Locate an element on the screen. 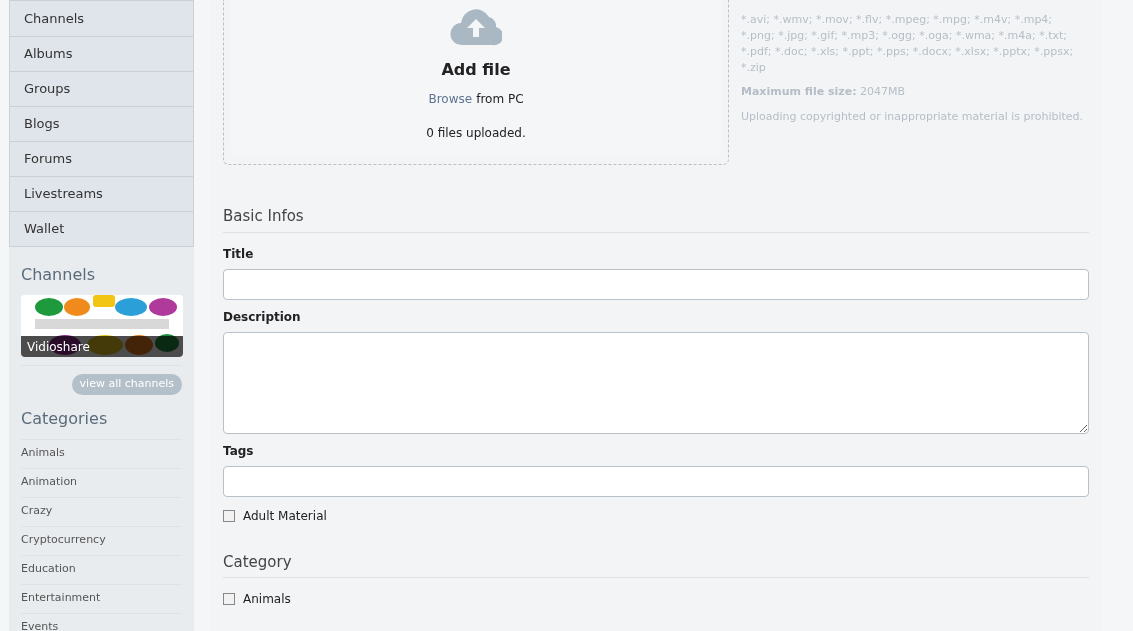 The height and width of the screenshot is (631, 1133). allowed-extensions: *.avi; *.wmv; *.mov; *.flv; *.mpeg; *.mpg; *.m4v; *.mp4; *.png; *.jpg; *.gif; *.mp3; *.ogg; *.oga; *.wma; *.m4a; *.txt; *.pdf; *.doc; *.xls; *.ppt; *.pps; *.docx; *.xlsx; *.pptx; *.ppsx; *.zip is located at coordinates (908, 44).